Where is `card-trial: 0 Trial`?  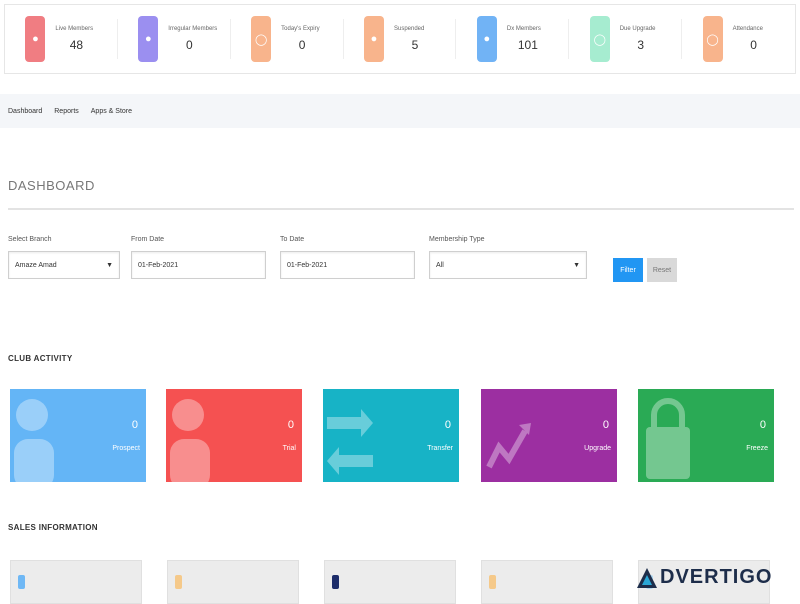 card-trial: 0 Trial is located at coordinates (234, 435).